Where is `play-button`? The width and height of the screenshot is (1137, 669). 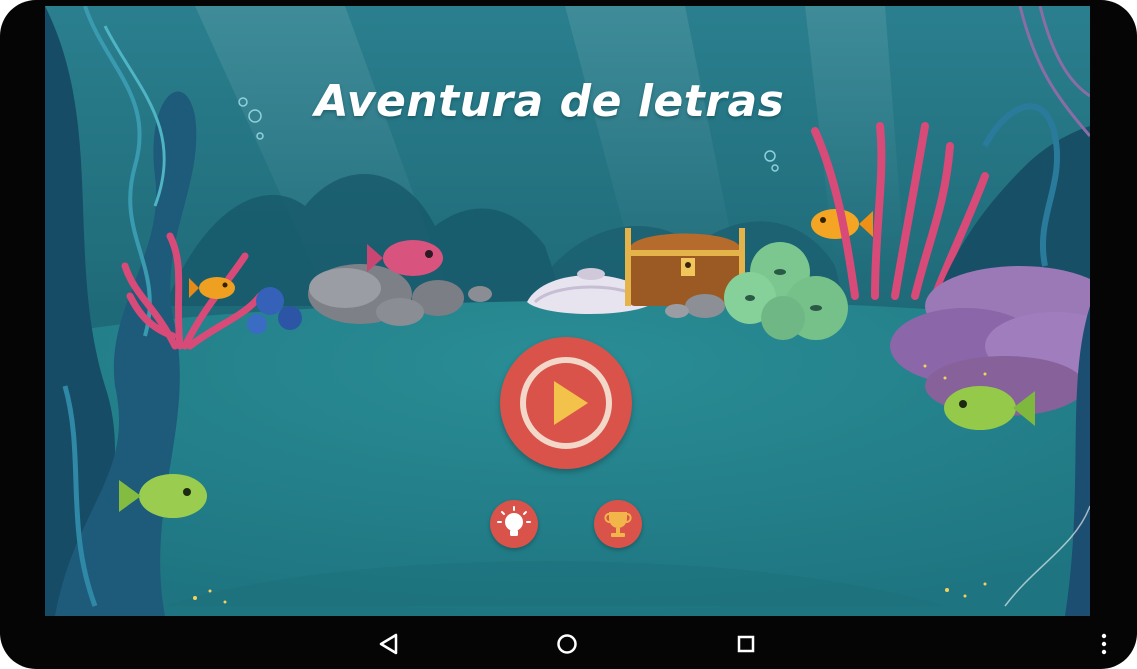
play-button is located at coordinates (566, 403).